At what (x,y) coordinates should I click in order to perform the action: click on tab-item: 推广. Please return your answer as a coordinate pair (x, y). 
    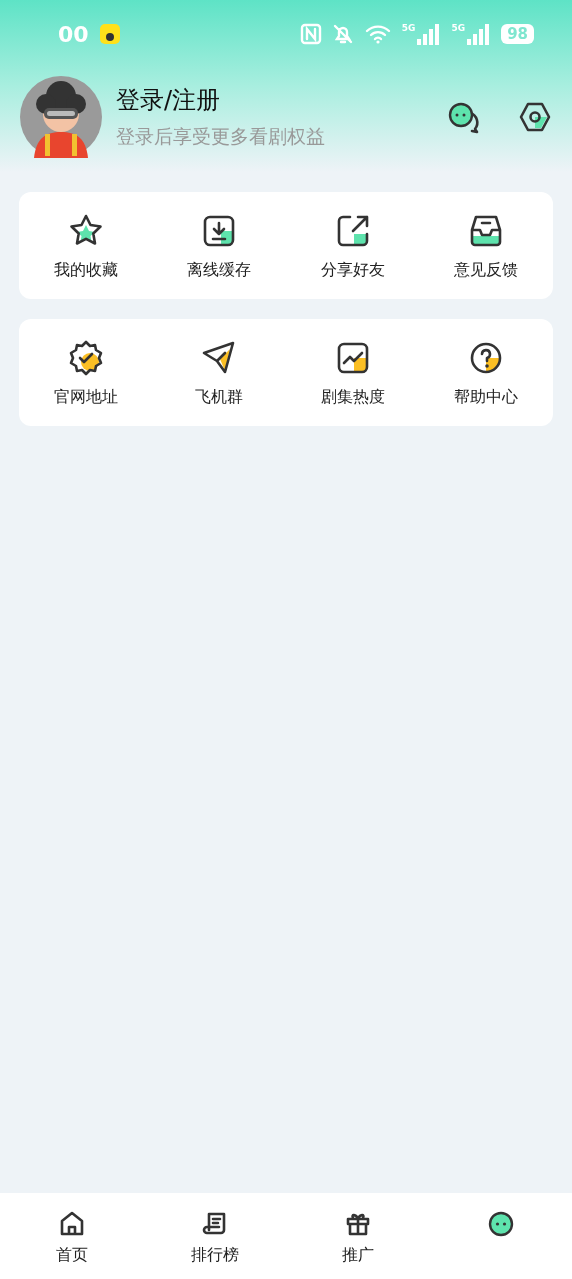
    Looking at the image, I should click on (357, 1236).